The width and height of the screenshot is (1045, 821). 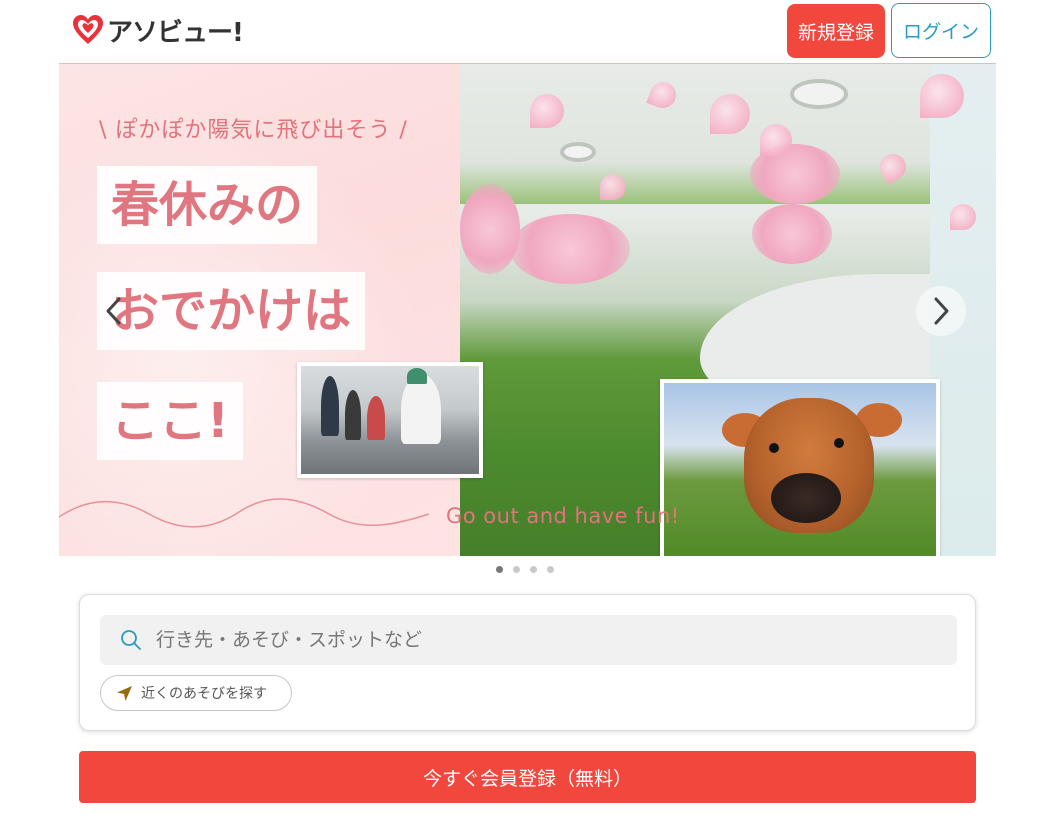 I want to click on chevron-left-icon, so click(x=113, y=311).